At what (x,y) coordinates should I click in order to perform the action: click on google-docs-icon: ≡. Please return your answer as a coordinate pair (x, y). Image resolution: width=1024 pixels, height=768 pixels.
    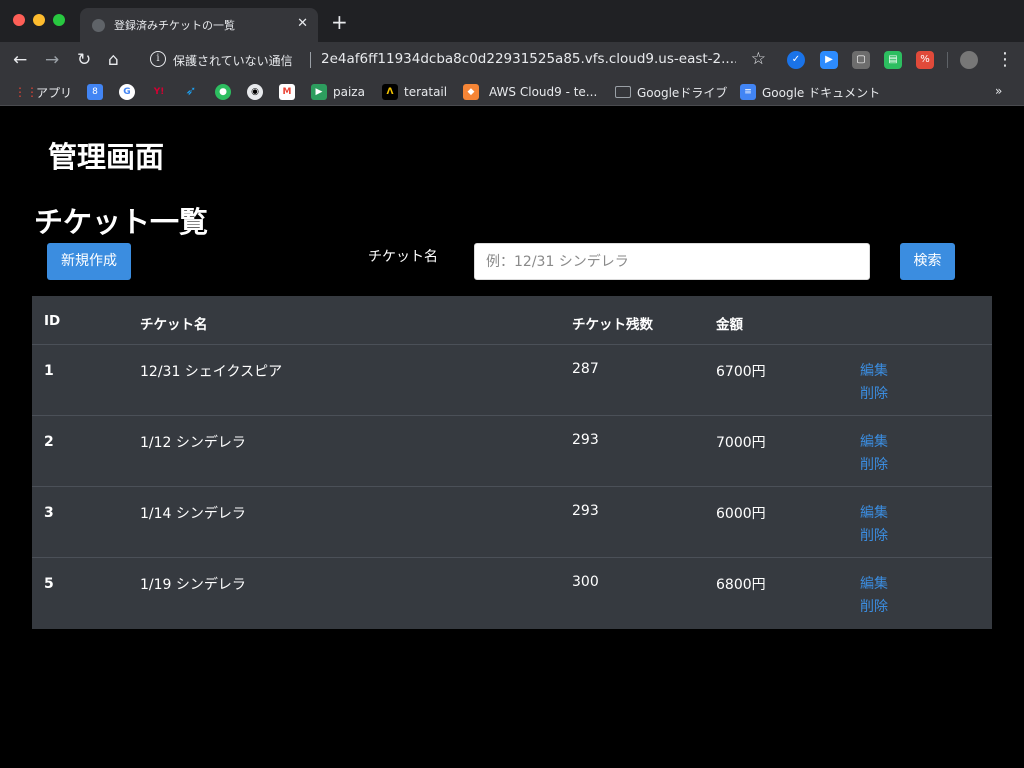
    Looking at the image, I should click on (748, 92).